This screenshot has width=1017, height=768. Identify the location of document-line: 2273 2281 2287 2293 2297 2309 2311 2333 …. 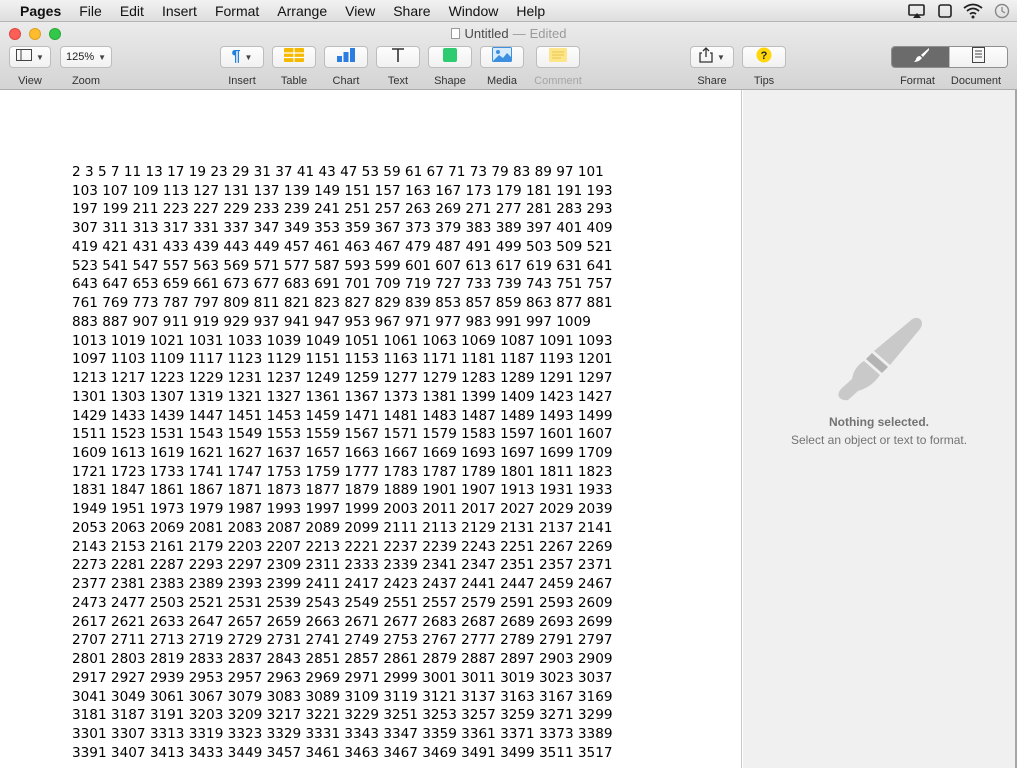
(342, 565).